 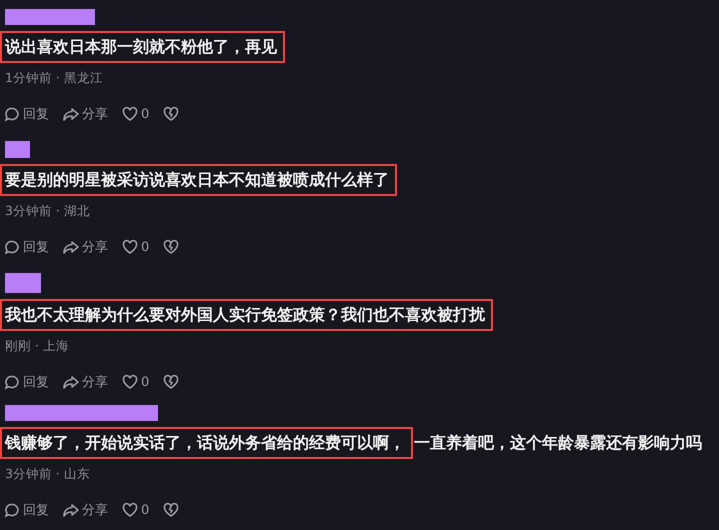 I want to click on highlighted-comment-text: 钱赚够了，开始说实话了，话说外务省给的经费可以啊，, so click(x=206, y=443).